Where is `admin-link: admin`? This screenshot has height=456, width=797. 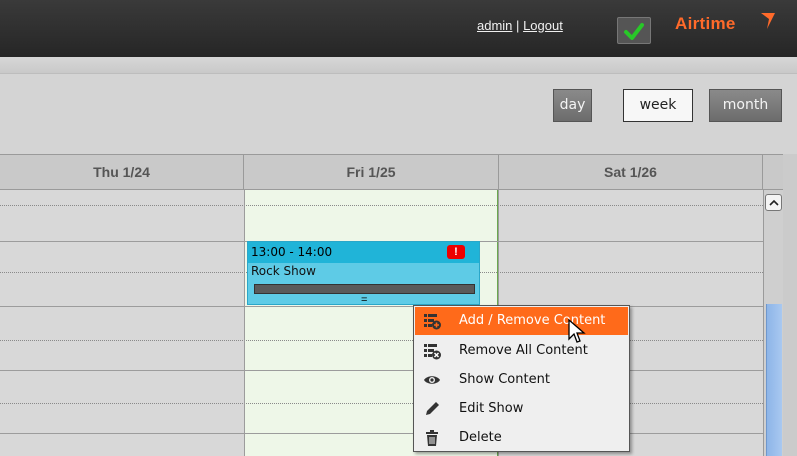
admin-link: admin is located at coordinates (494, 25).